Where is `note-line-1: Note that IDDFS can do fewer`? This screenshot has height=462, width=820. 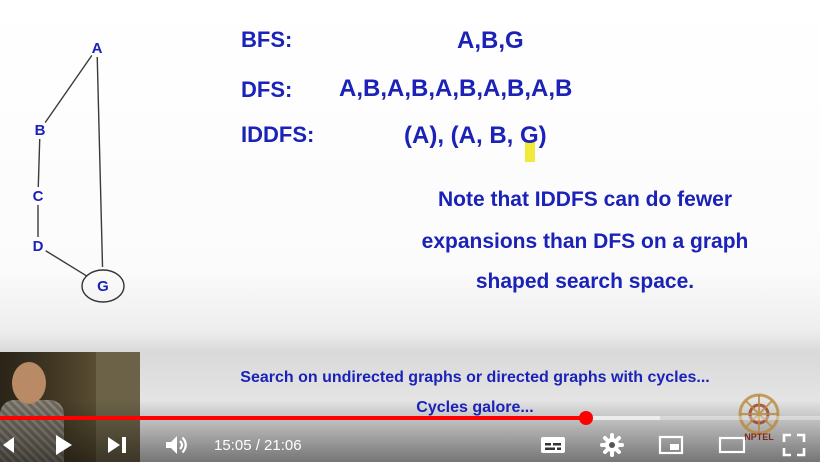
note-line-1: Note that IDDFS can do fewer is located at coordinates (585, 199).